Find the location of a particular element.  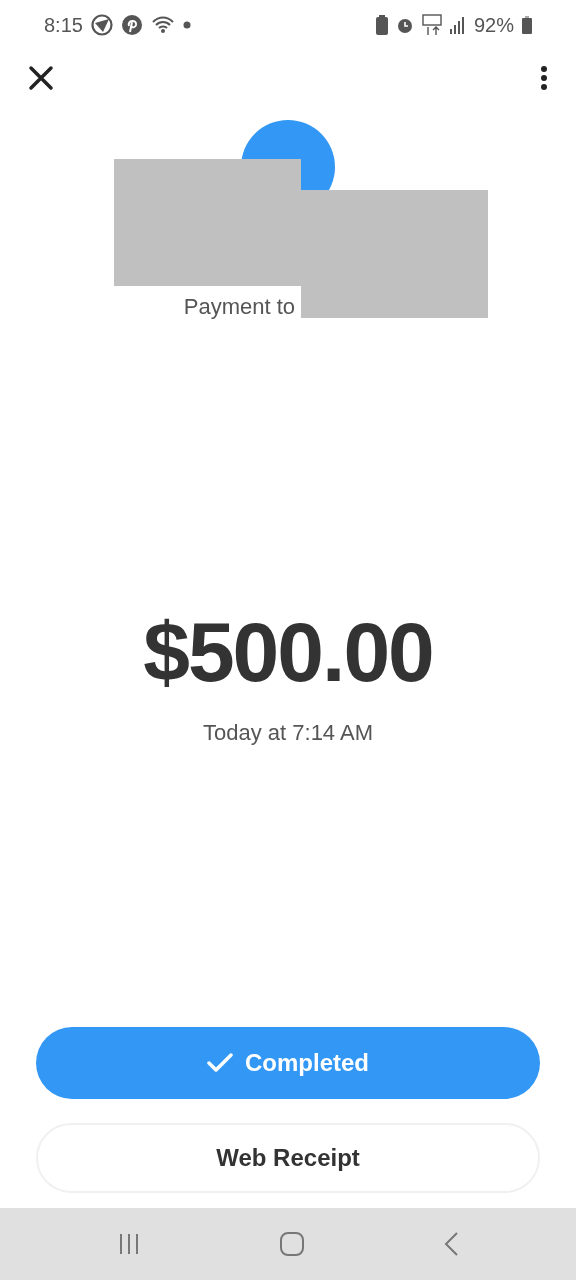

back-icon is located at coordinates (451, 1244).